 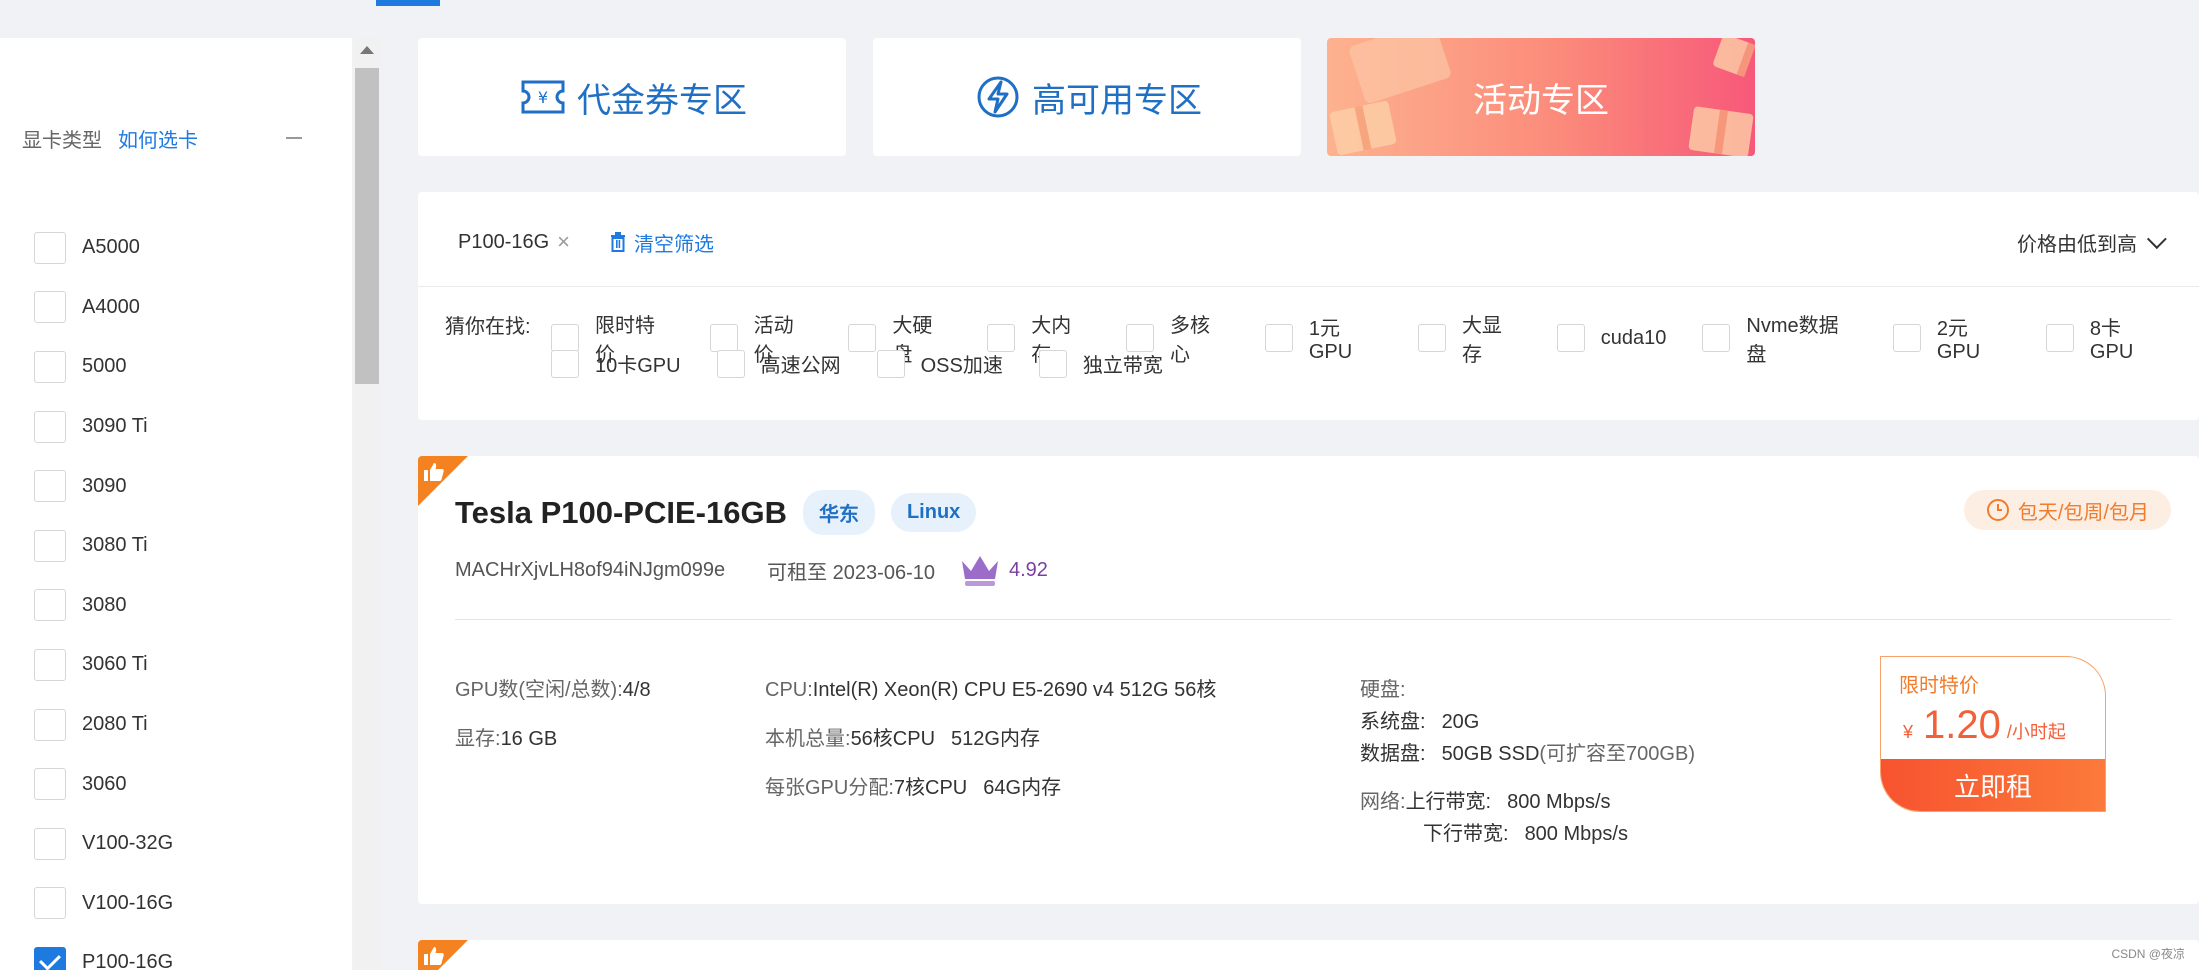 I want to click on sort-dropdown: 价格由低到高, so click(x=2092, y=242).